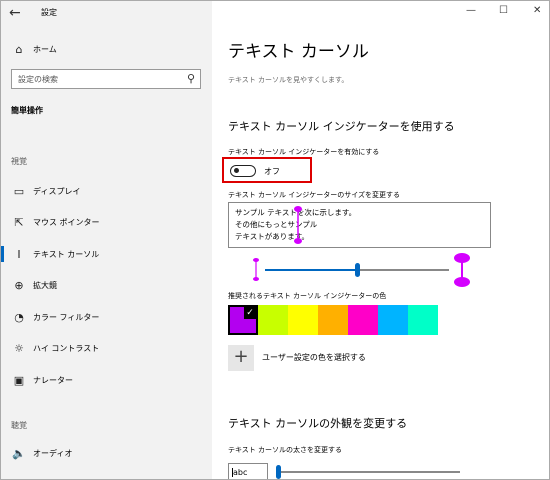 This screenshot has height=480, width=550. What do you see at coordinates (106, 380) in the screenshot?
I see `sidebar-item-narrator: ▣ ナレーター` at bounding box center [106, 380].